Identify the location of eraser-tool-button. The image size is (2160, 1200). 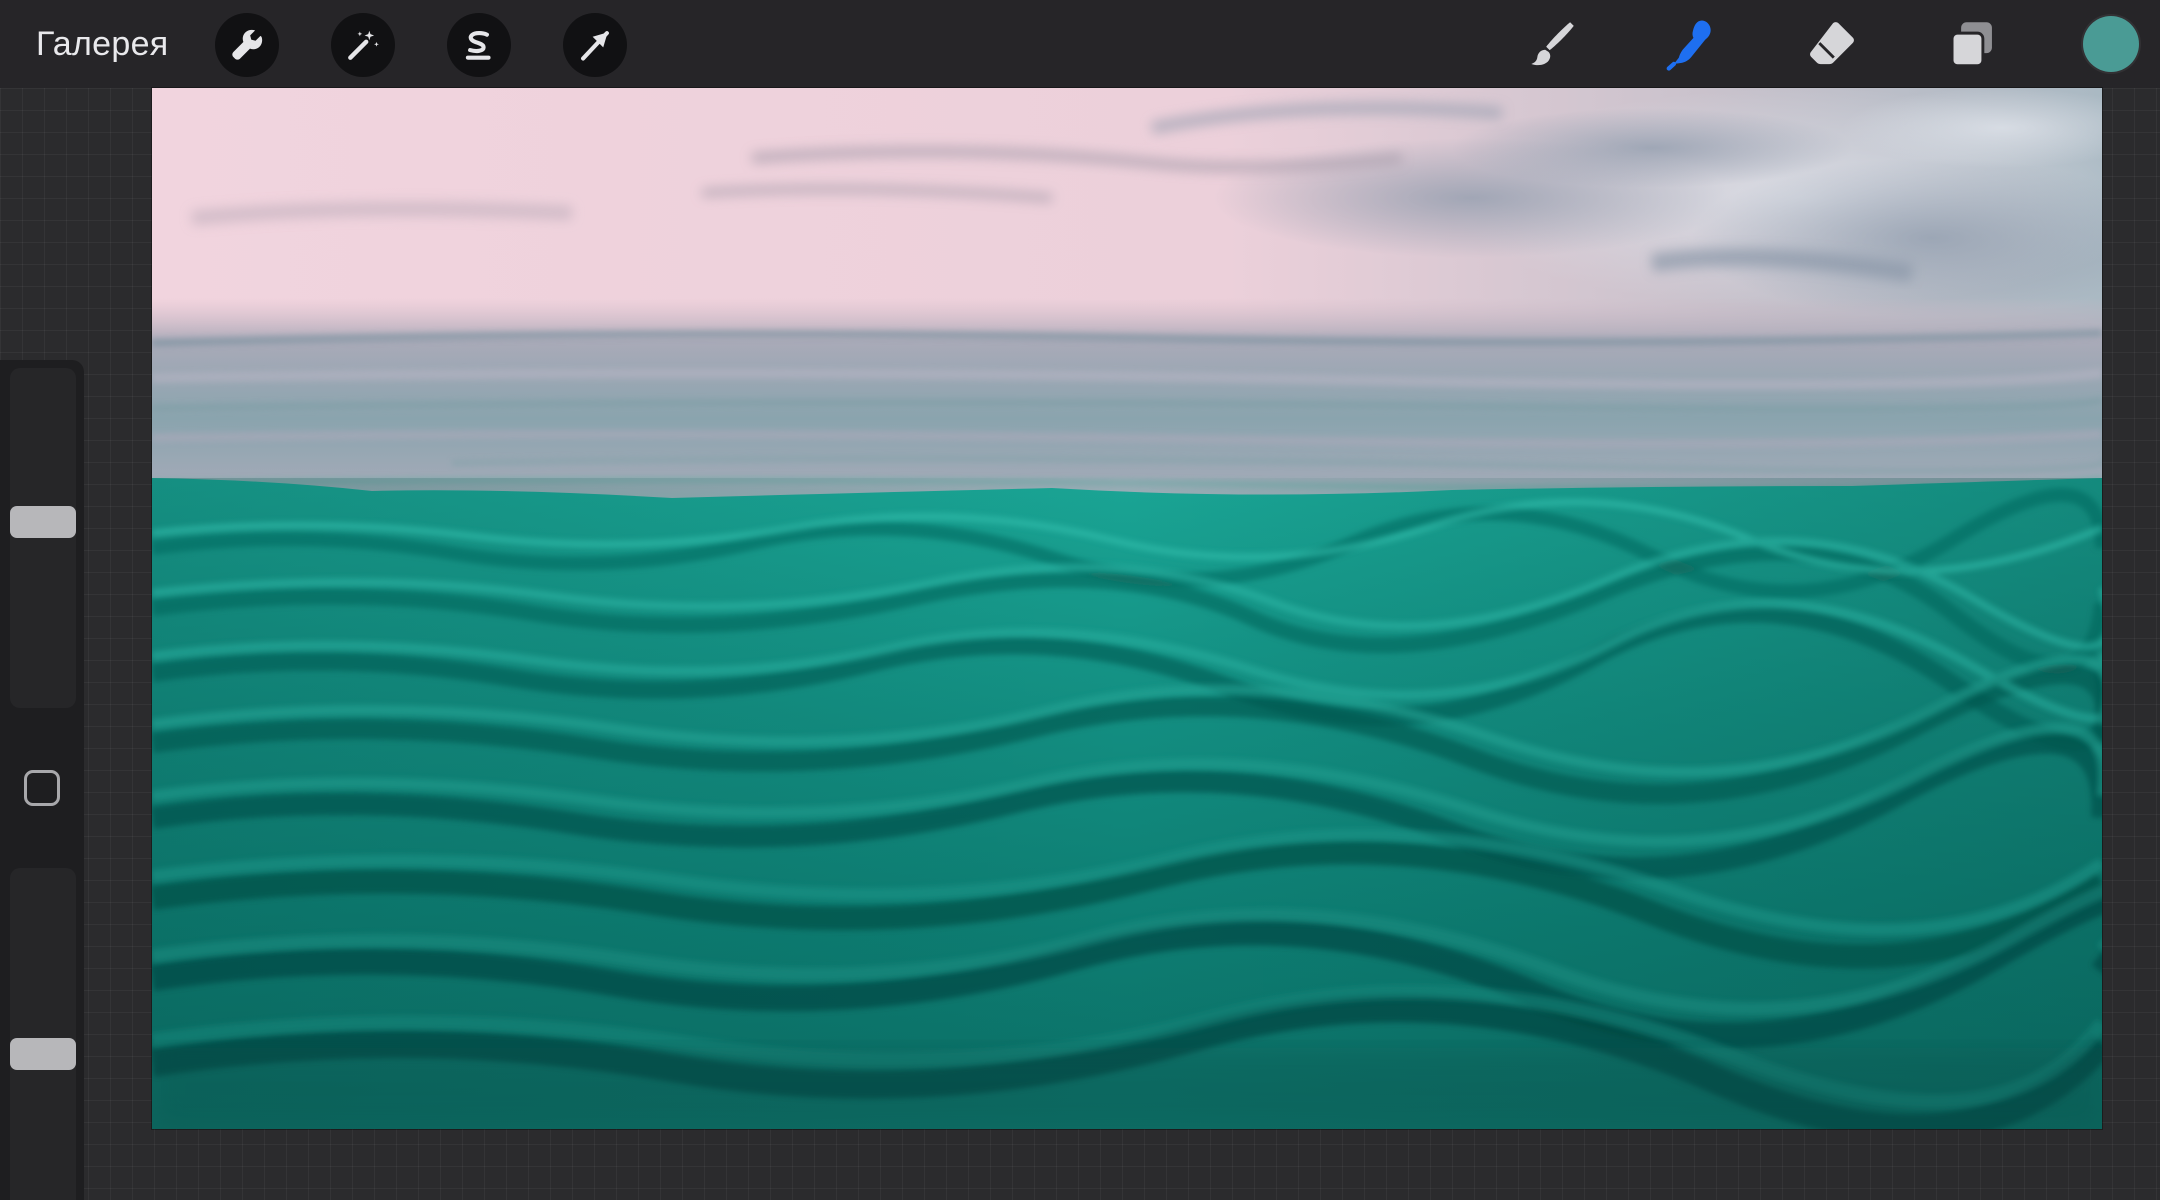
(1832, 44).